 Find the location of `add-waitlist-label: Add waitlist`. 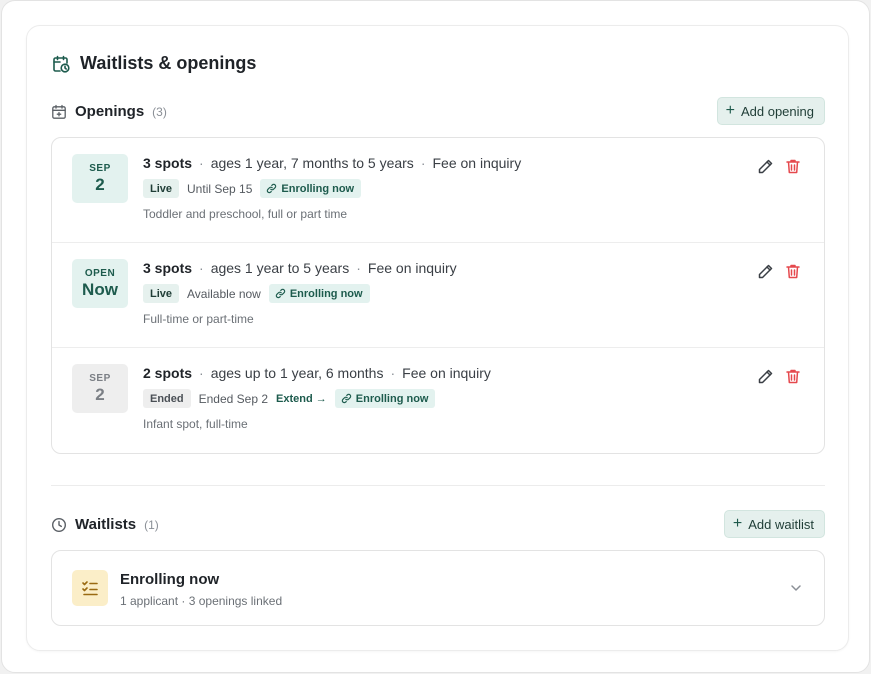

add-waitlist-label: Add waitlist is located at coordinates (781, 524).